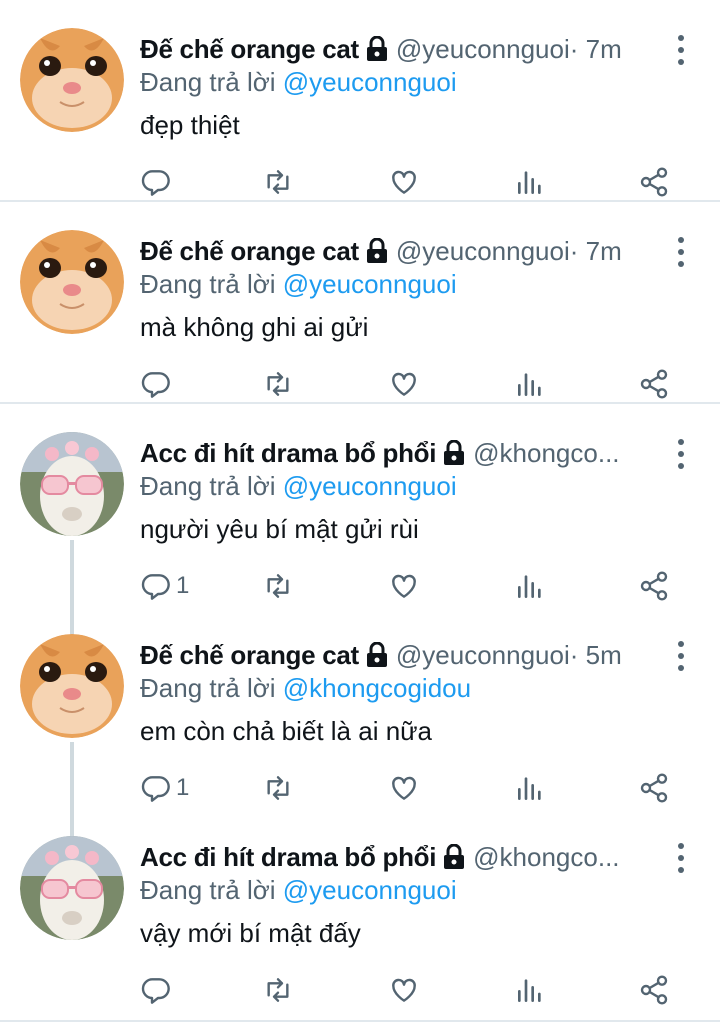 Image resolution: width=720 pixels, height=1028 pixels. I want to click on tweet-text: em còn chả biết là ai nữa, so click(286, 731).